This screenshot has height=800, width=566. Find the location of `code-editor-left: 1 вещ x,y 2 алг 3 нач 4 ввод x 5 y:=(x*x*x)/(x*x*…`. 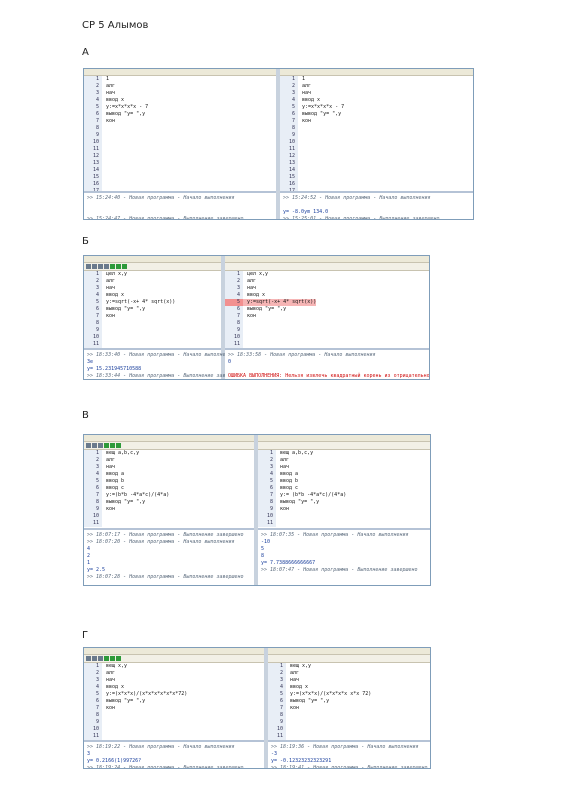

code-editor-left: 1 вещ x,y 2 алг 3 нач 4 ввод x 5 y:=(x*x*x)/(x*x*… is located at coordinates (174, 701).